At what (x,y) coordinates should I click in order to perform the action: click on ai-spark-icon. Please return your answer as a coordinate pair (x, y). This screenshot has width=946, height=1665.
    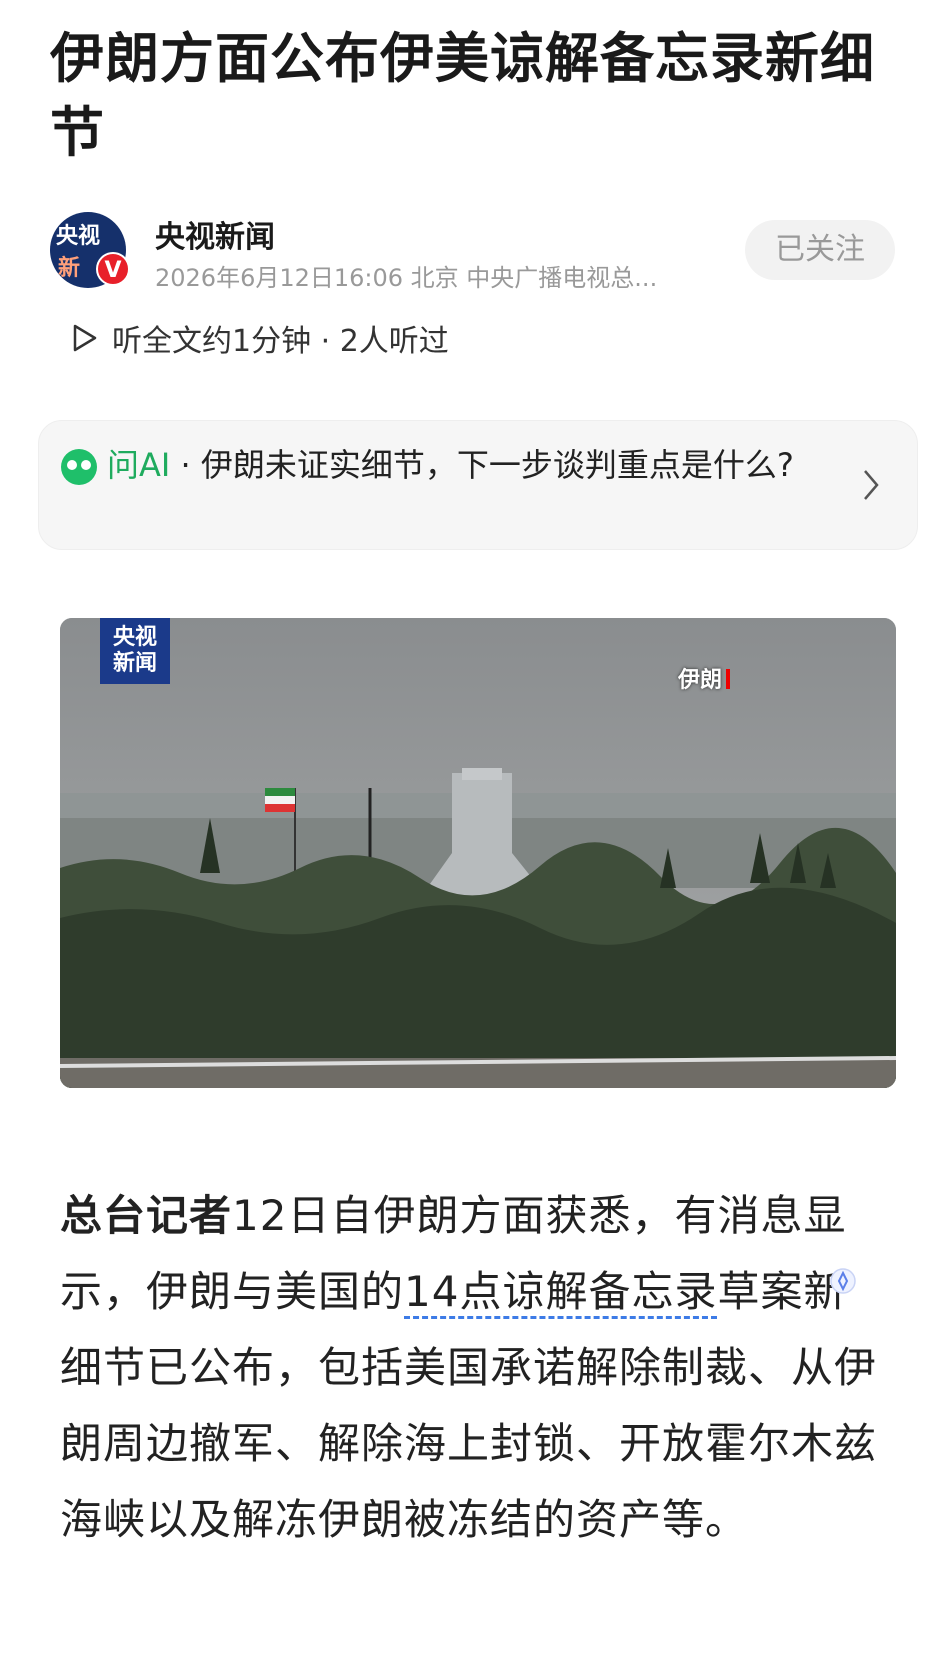
    Looking at the image, I should click on (843, 1281).